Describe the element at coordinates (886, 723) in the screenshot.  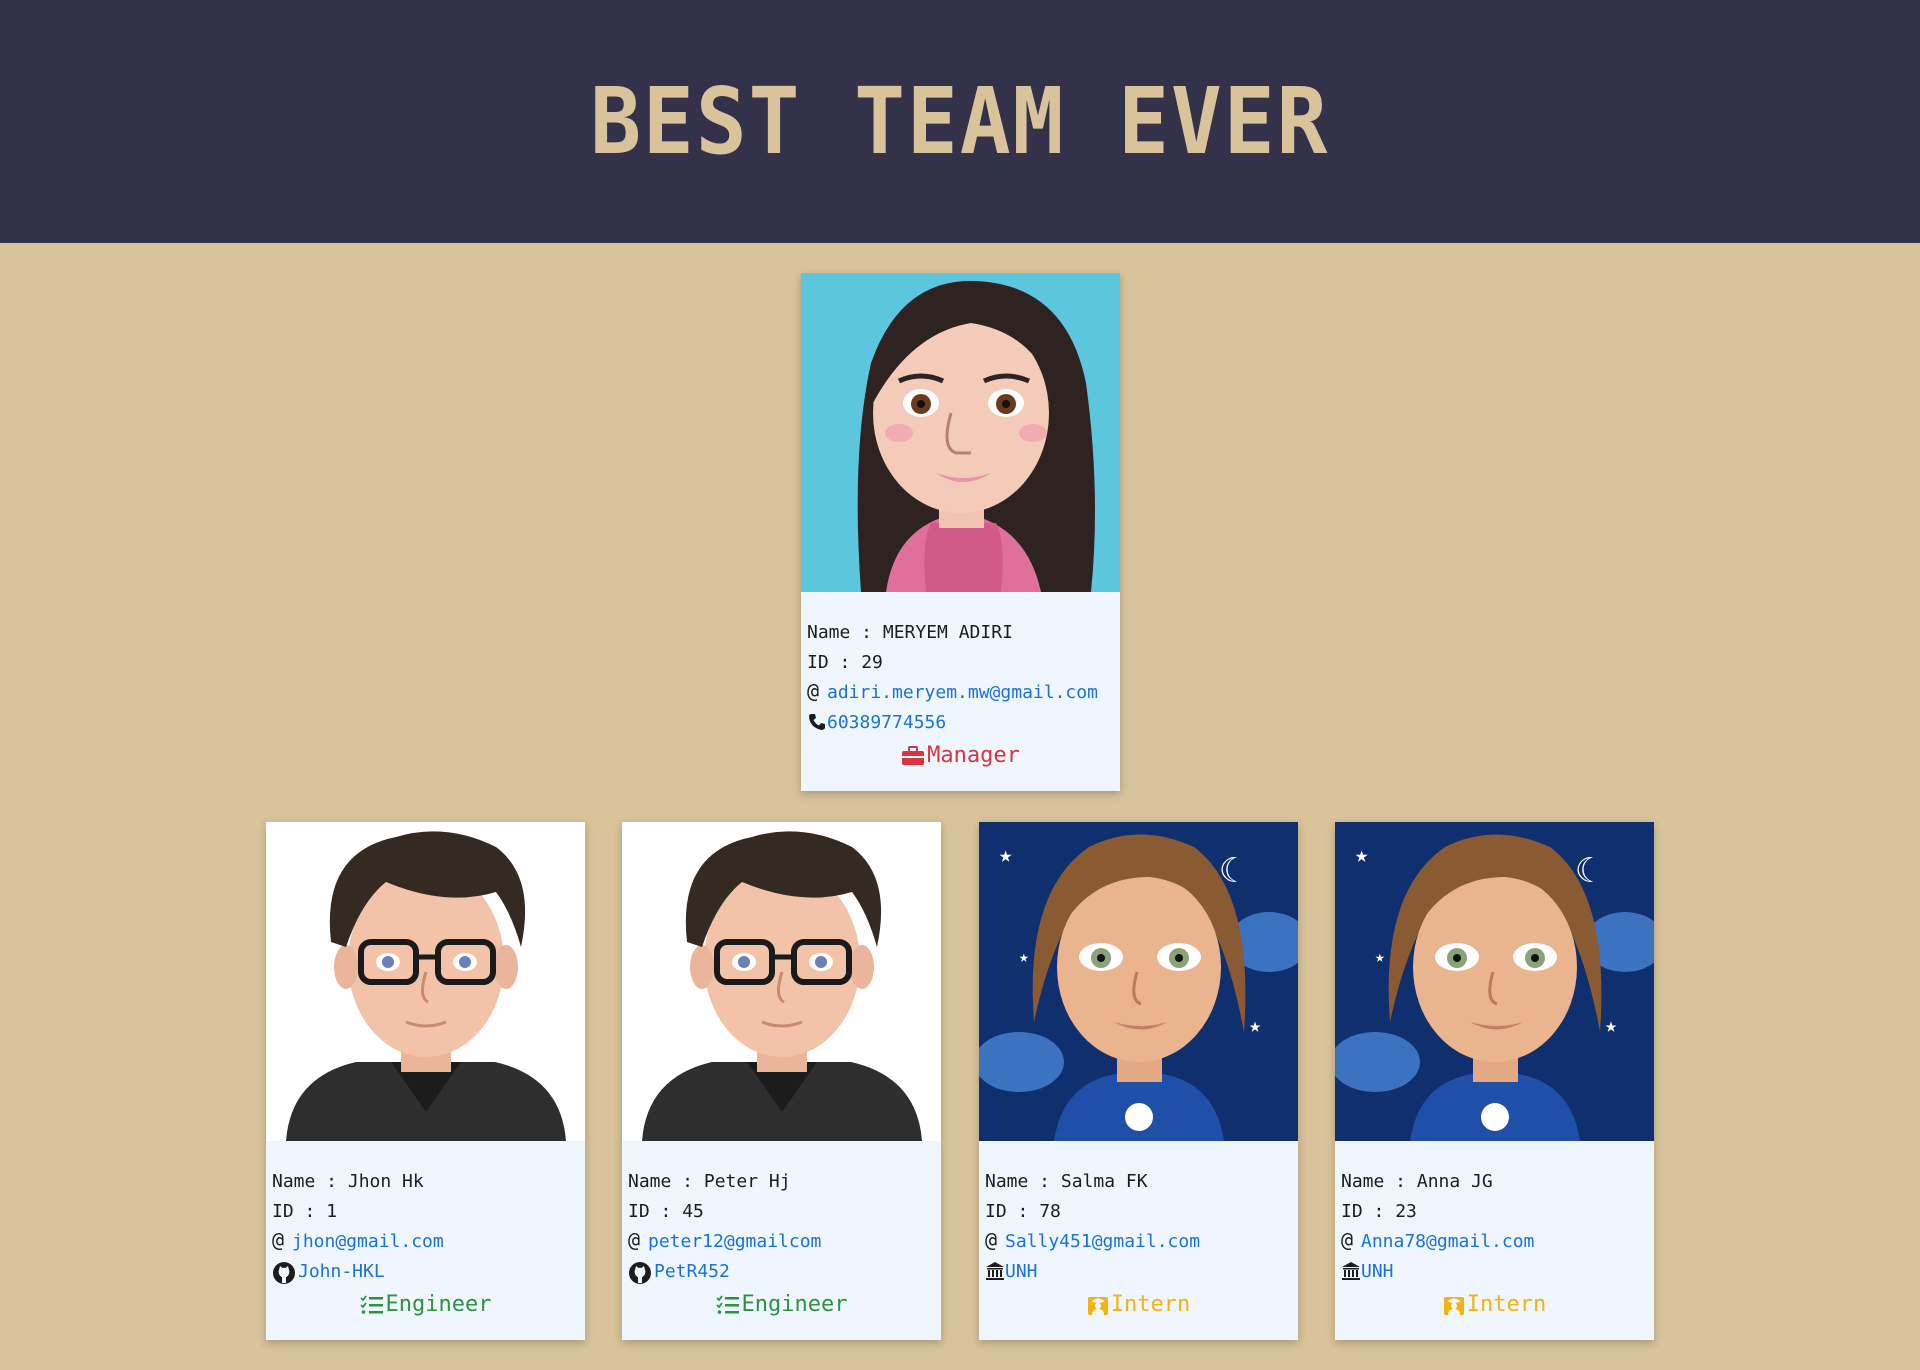
I see `phone-link: 60389774556` at that location.